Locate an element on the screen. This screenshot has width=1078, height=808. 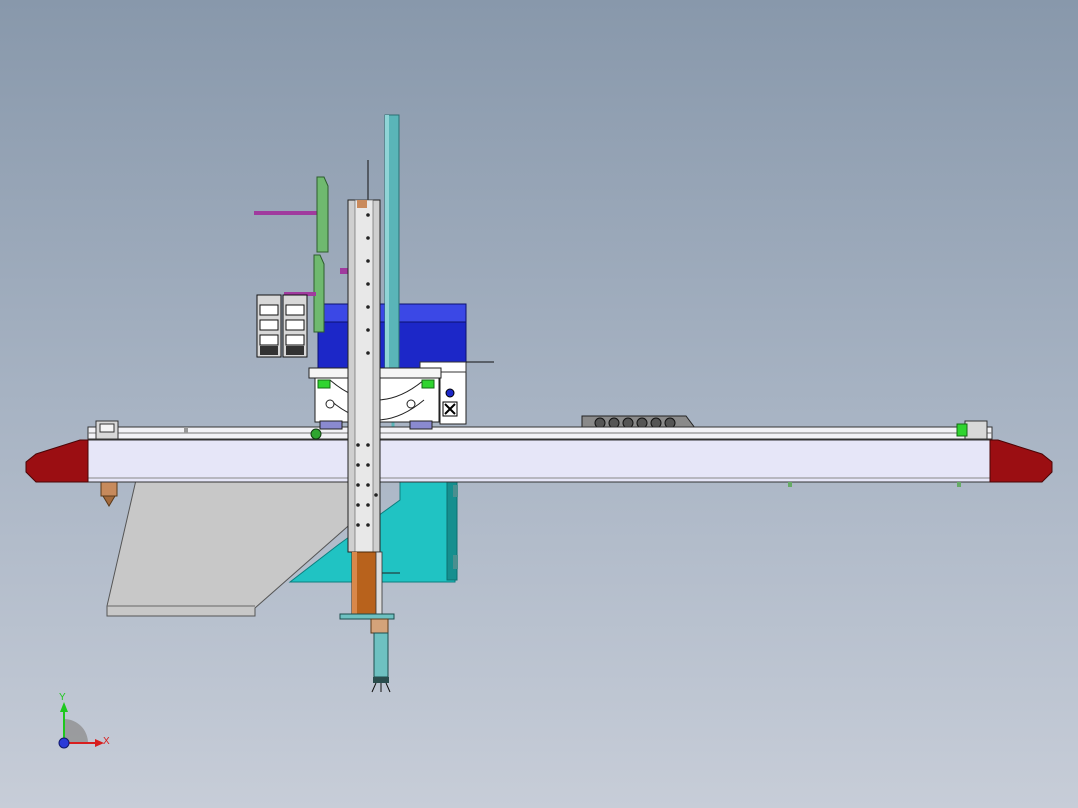
end-cap-left is located at coordinates (57, 461).